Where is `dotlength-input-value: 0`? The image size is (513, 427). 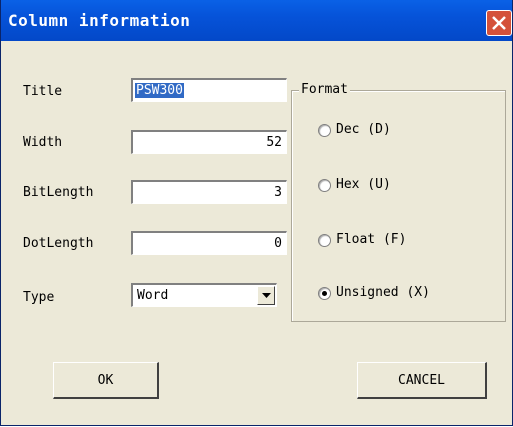
dotlength-input-value: 0 is located at coordinates (278, 243).